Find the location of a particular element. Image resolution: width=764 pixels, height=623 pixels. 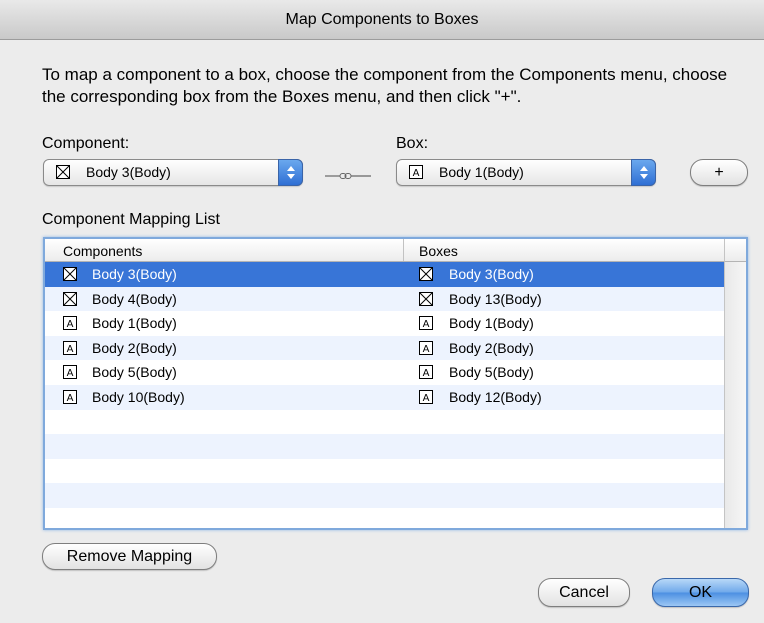

table-row: Body 4(Body) Body 13(Body) is located at coordinates (384, 299).